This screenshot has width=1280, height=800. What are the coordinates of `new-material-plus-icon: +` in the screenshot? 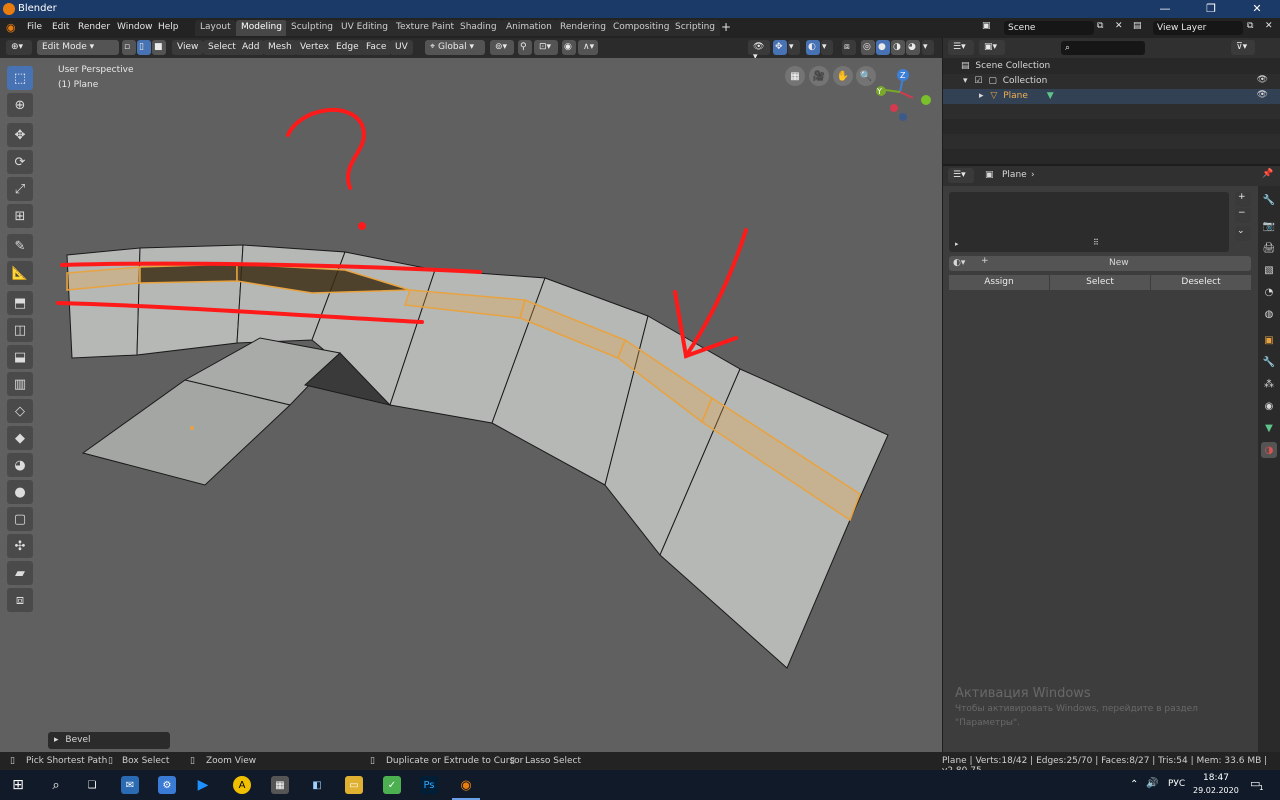 It's located at (985, 261).